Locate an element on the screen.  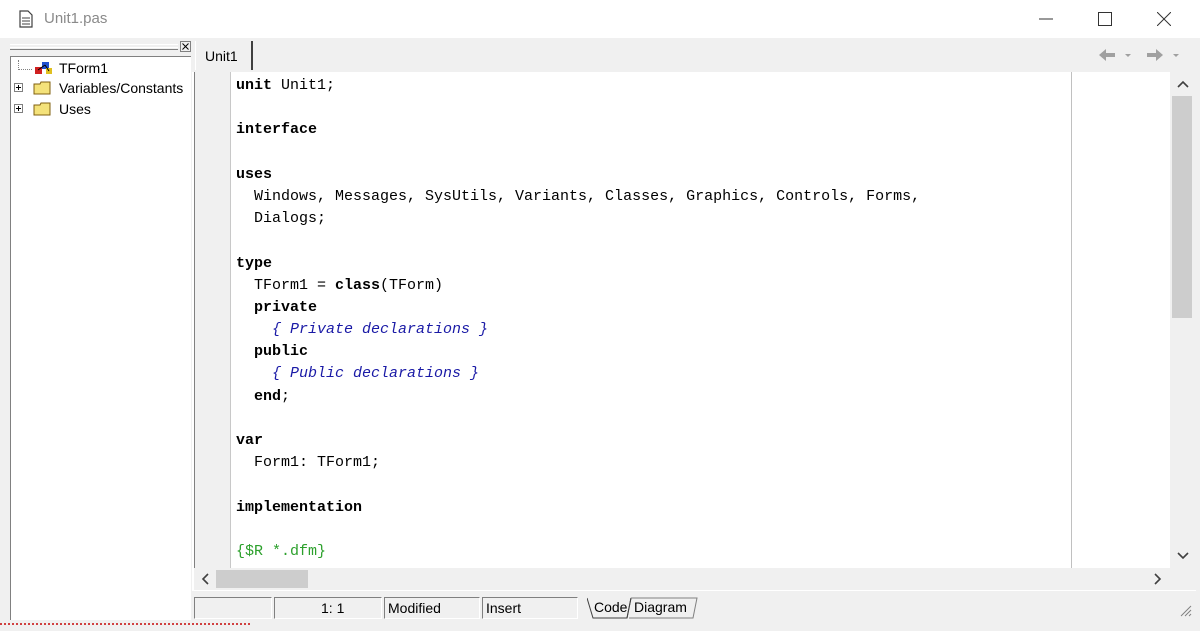
minimize-button is located at coordinates (1046, 19).